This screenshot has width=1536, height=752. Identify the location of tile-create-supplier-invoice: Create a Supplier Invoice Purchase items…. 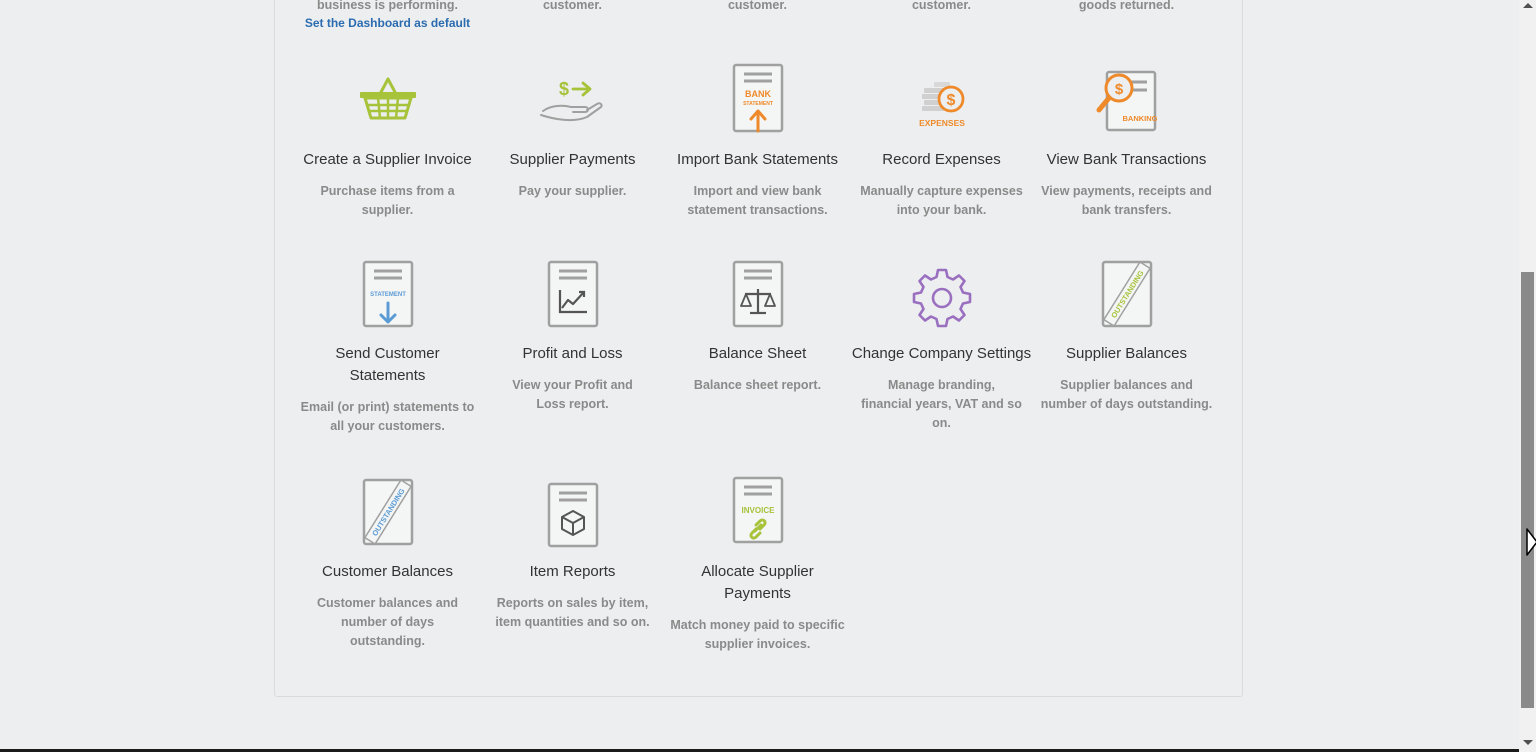
(387, 140).